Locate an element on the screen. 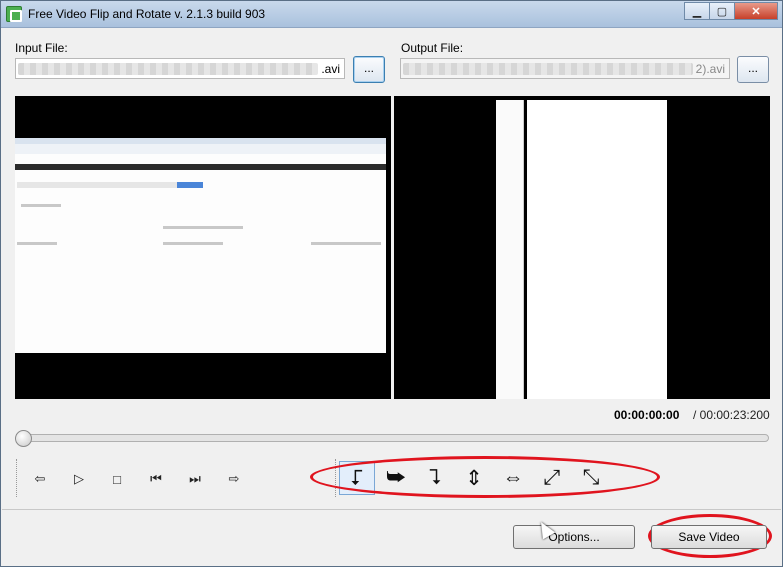  prev-frame-button: ⇦ is located at coordinates (40, 479).